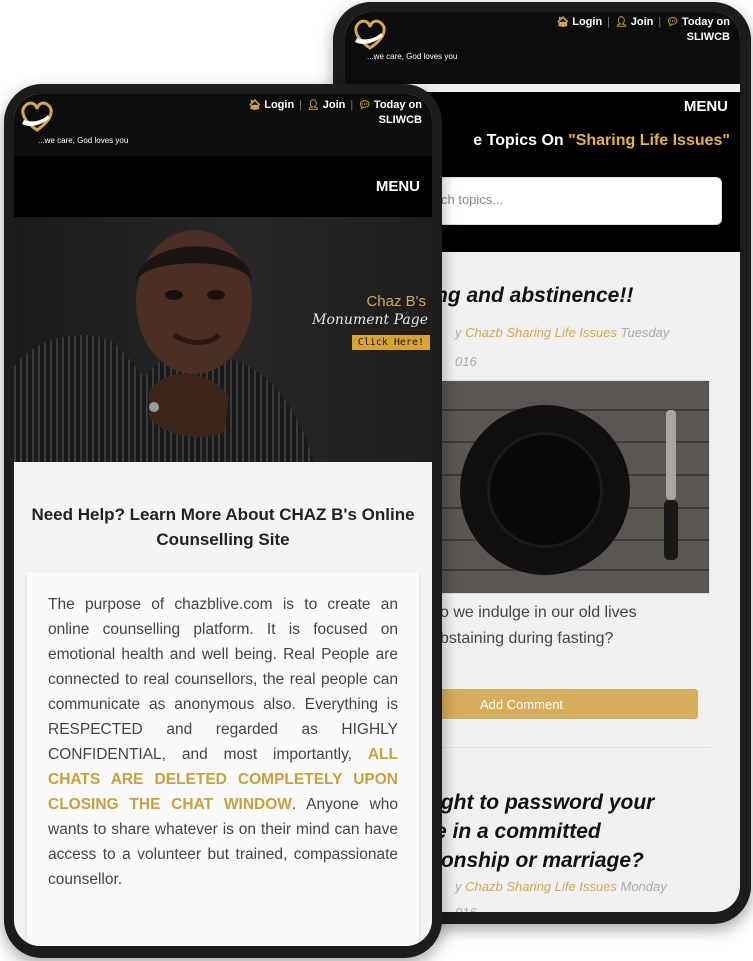 Image resolution: width=753 pixels, height=961 pixels. I want to click on hero-banner: Chaz B's Monument Page Click Here!, so click(223, 339).